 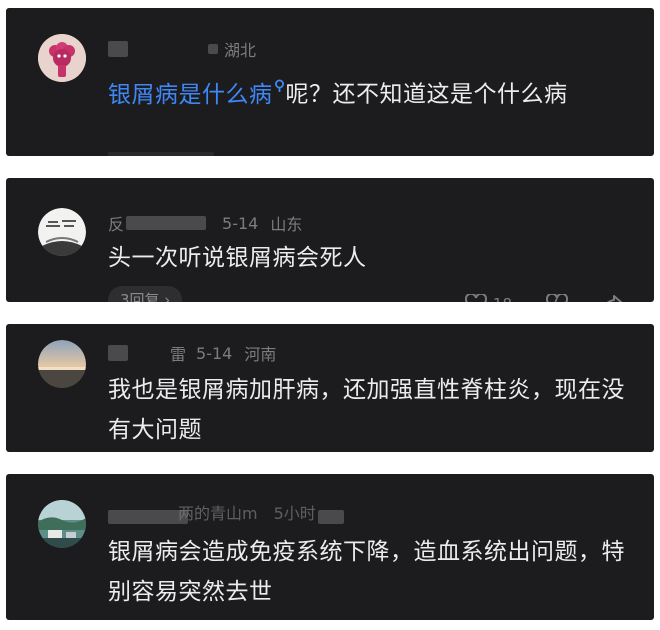 I want to click on comment-meta: 两的青山m 5小时, so click(x=226, y=512).